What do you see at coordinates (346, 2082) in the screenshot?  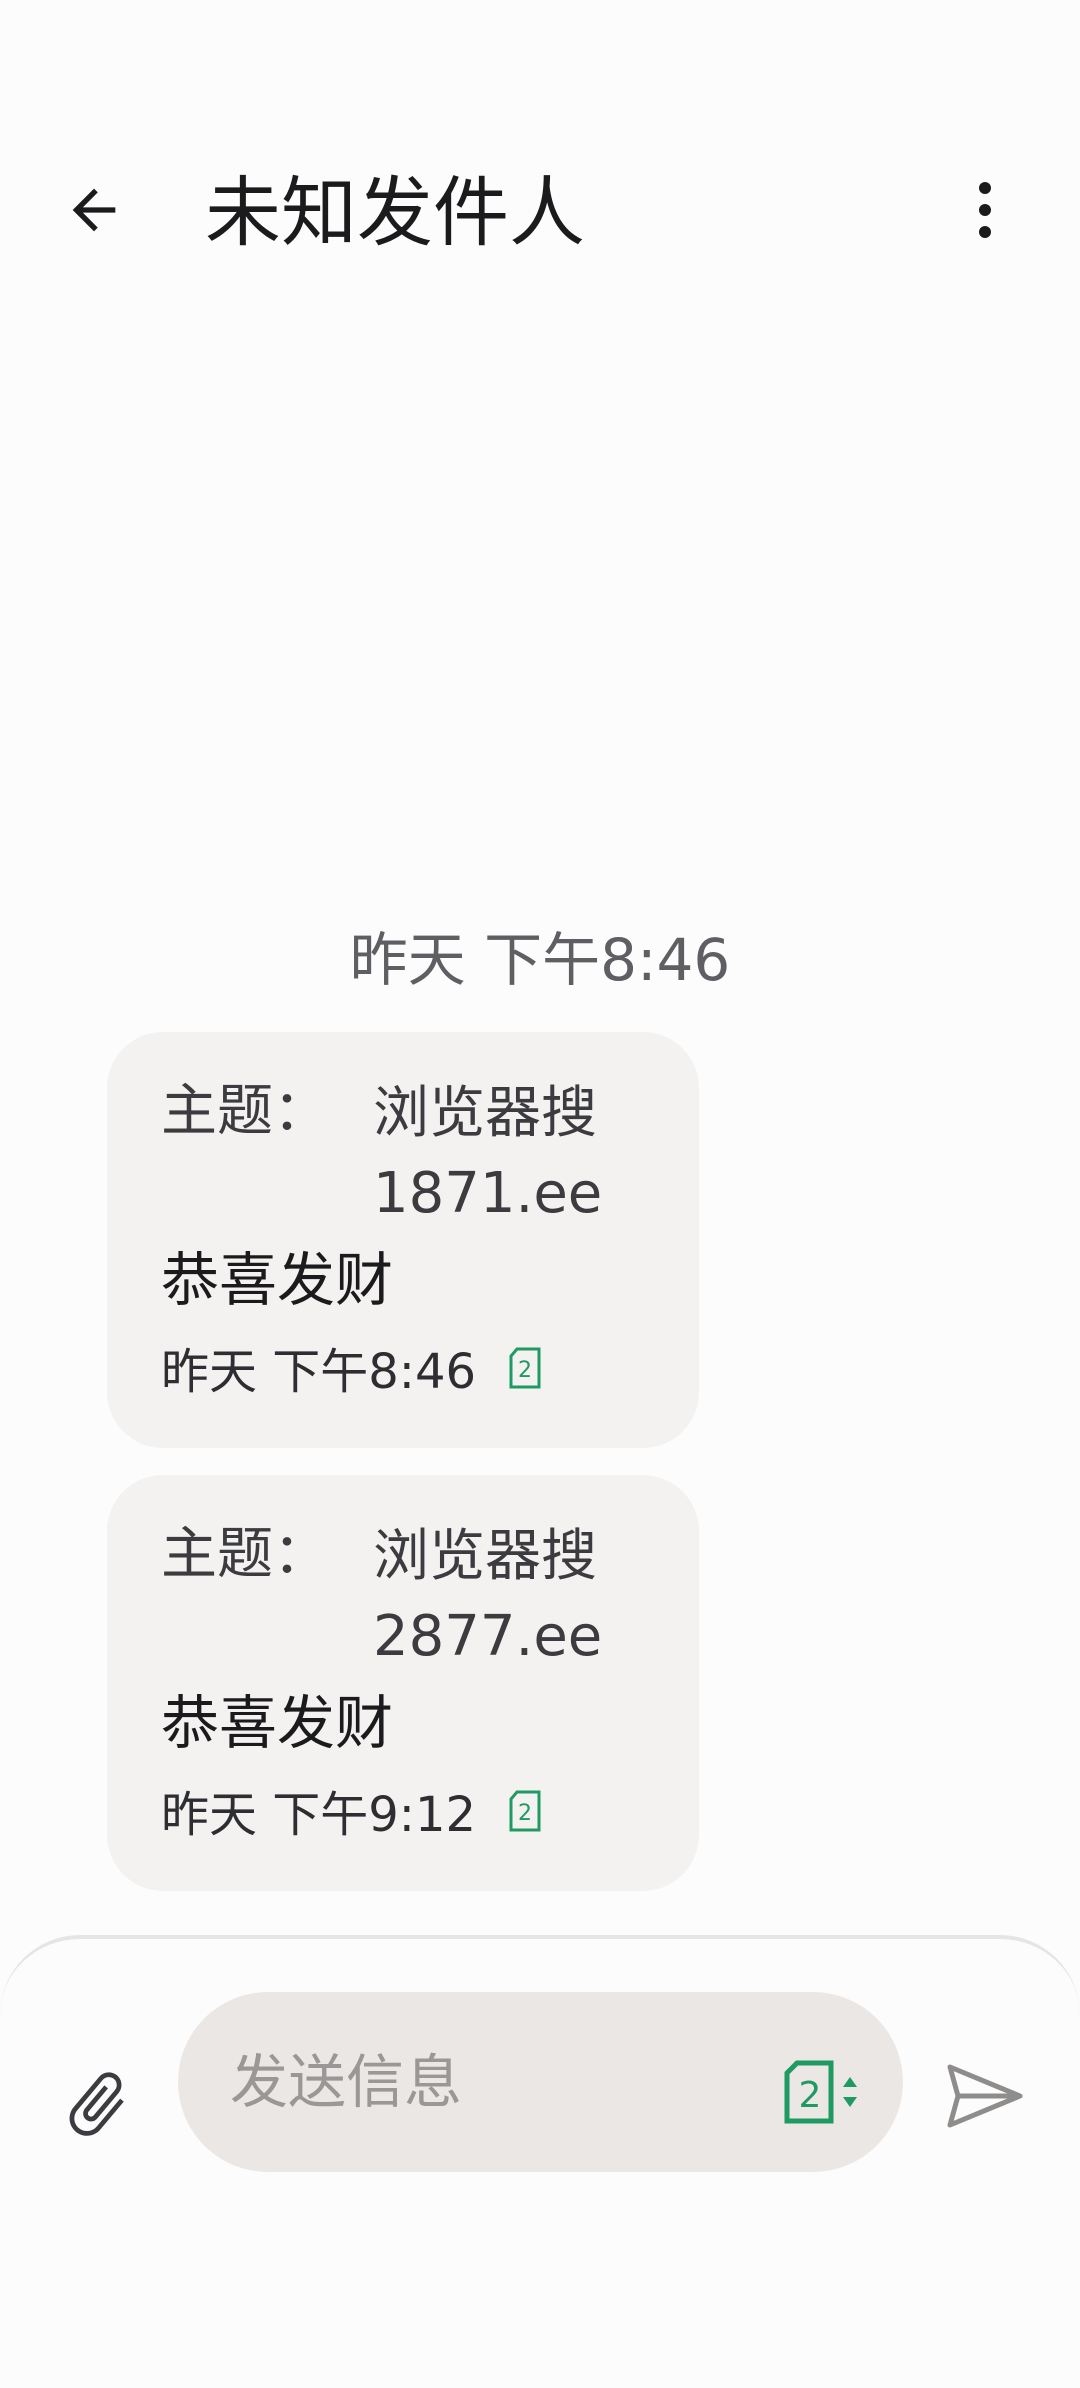 I see `message-input-placeholder: 发送信息` at bounding box center [346, 2082].